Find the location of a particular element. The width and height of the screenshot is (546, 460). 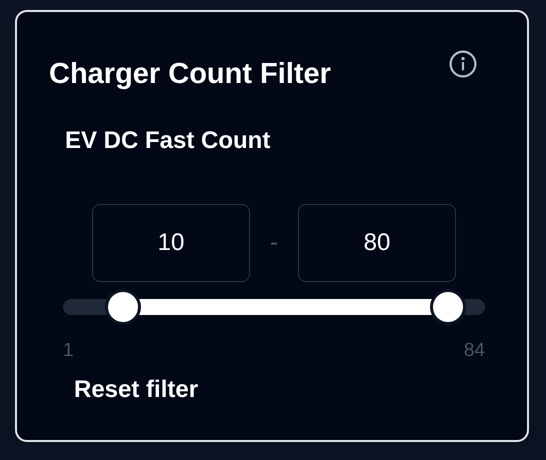

info-icon is located at coordinates (463, 64).